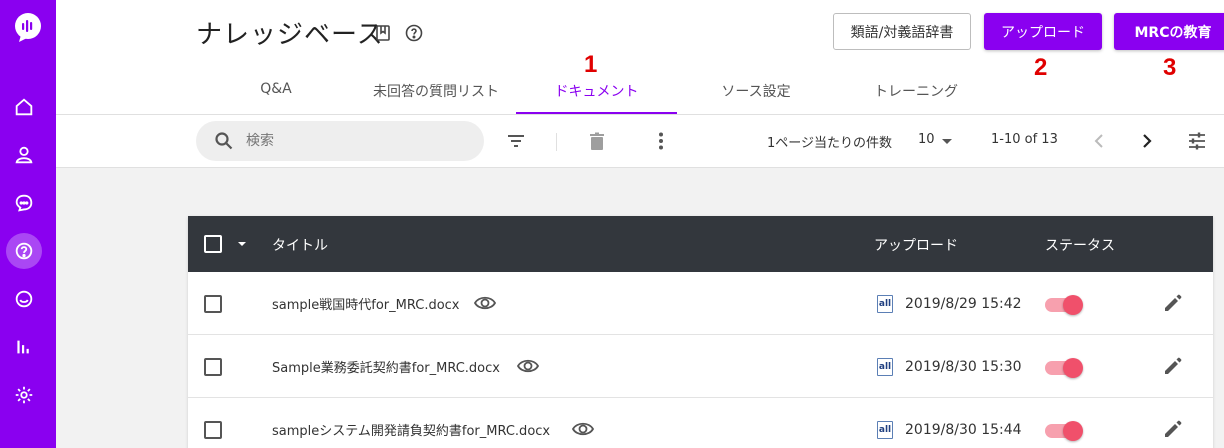 The height and width of the screenshot is (448, 1224). I want to click on mrc-education-button: MRCの教育, so click(1169, 31).